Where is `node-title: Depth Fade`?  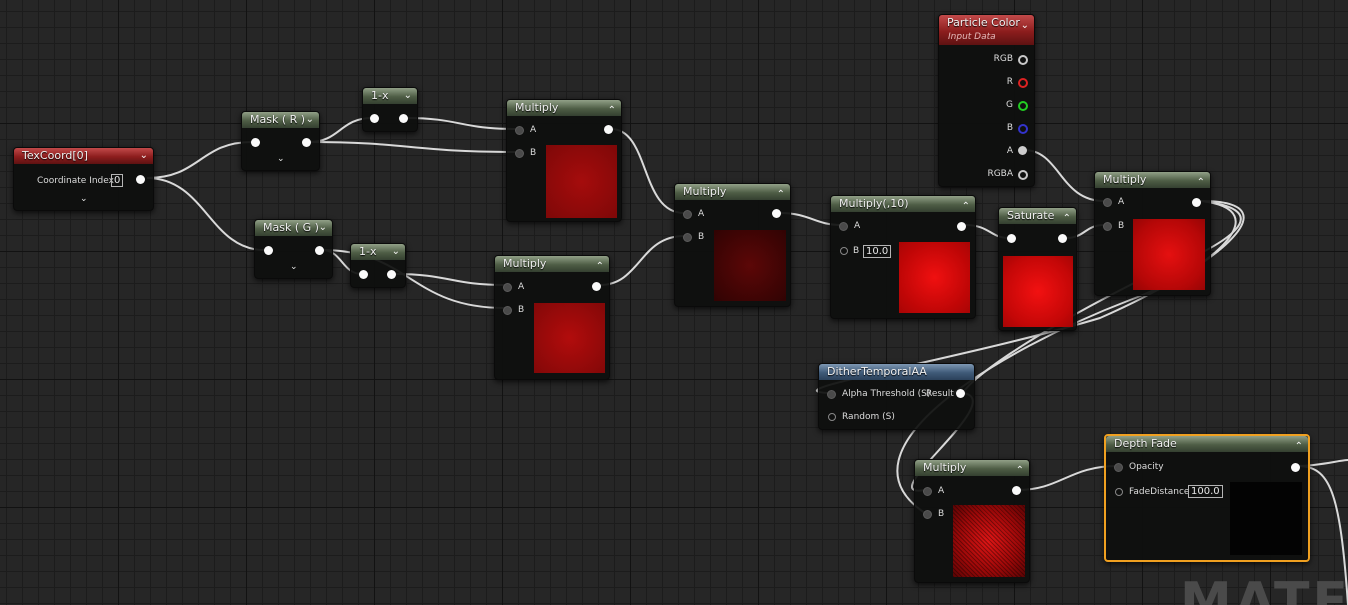
node-title: Depth Fade is located at coordinates (1145, 443).